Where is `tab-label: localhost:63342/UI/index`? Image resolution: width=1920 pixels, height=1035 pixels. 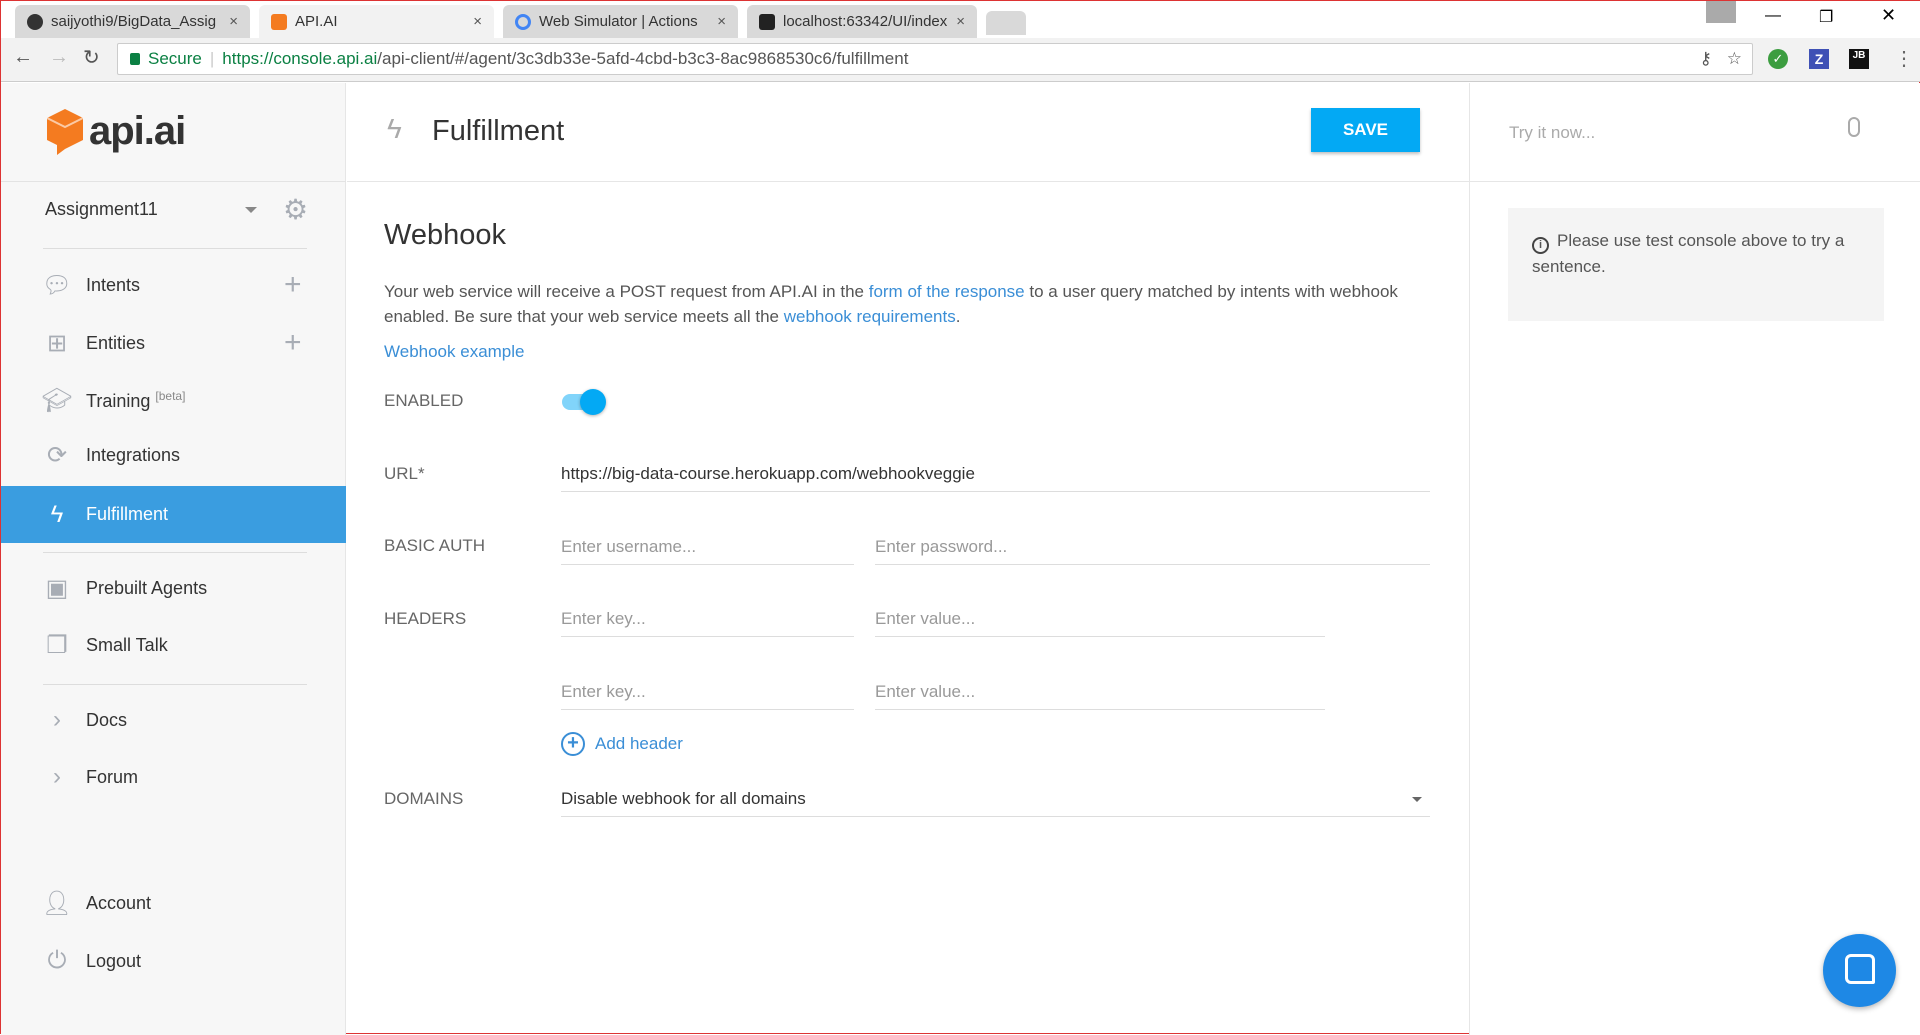 tab-label: localhost:63342/UI/index is located at coordinates (865, 21).